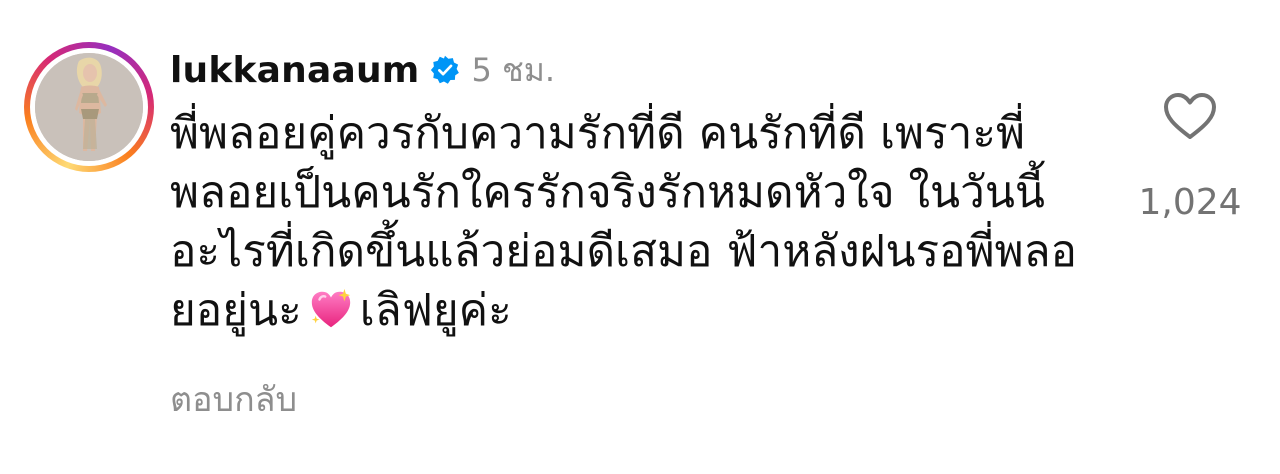 The image size is (1280, 474). Describe the element at coordinates (435, 310) in the screenshot. I see `comment-text-tail: เลิฟยูค่ะ` at that location.